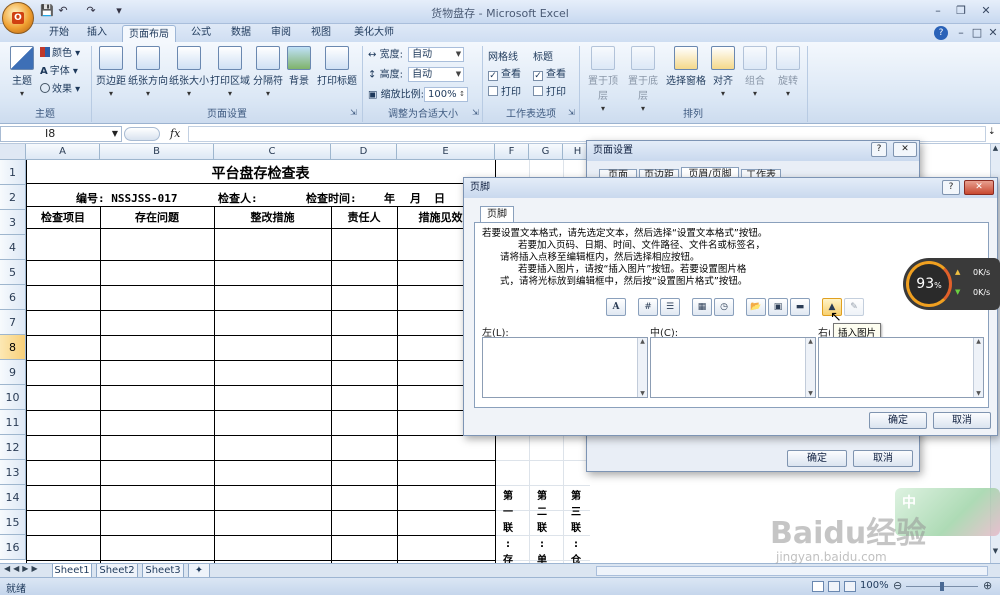  I want to click on selection-pane-button: 选择窗格, so click(686, 66).